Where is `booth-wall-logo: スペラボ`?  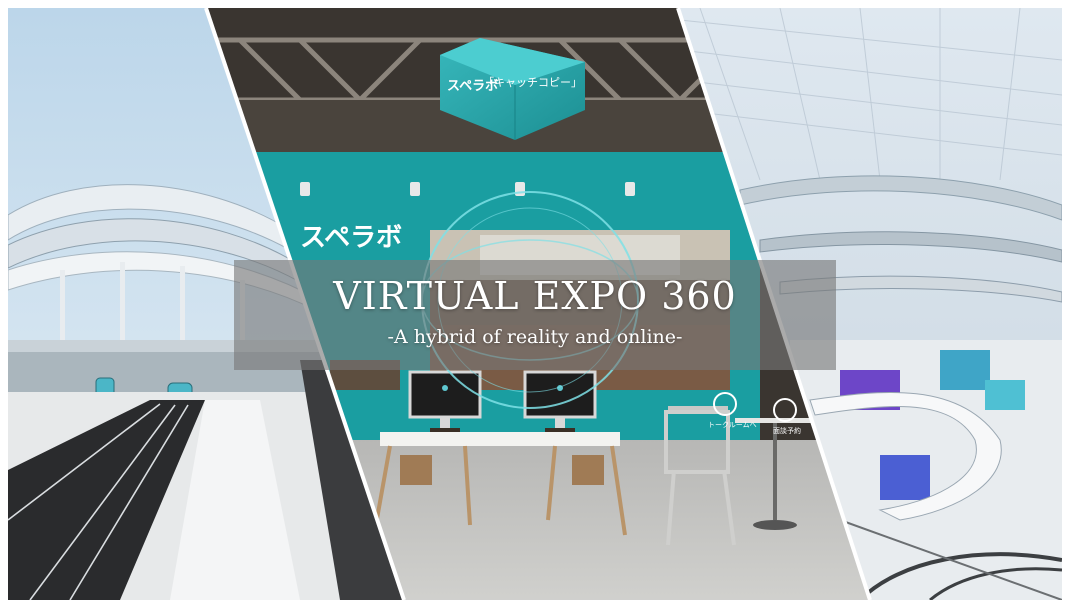
booth-wall-logo: スペラボ is located at coordinates (351, 238).